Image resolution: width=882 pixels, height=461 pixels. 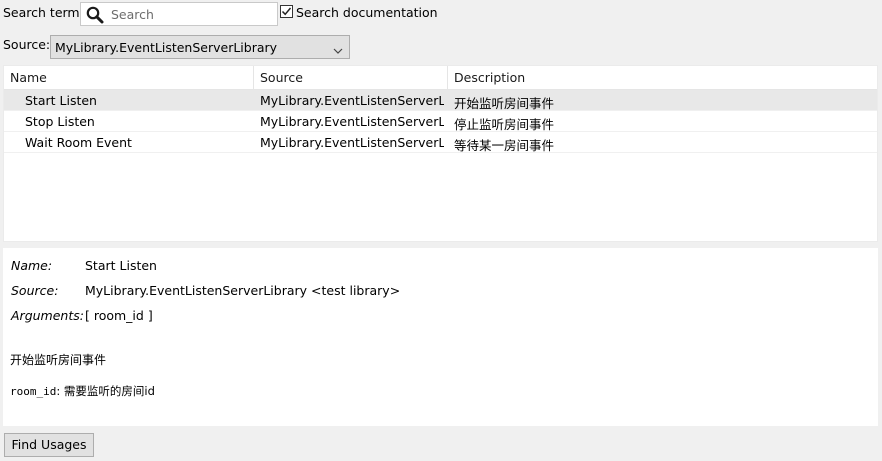 What do you see at coordinates (27, 44) in the screenshot?
I see `source-label: Source:` at bounding box center [27, 44].